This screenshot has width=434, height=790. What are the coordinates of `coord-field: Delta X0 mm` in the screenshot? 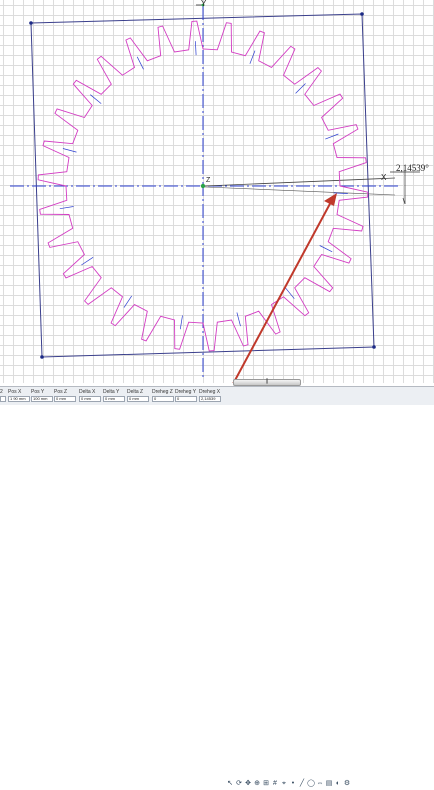 It's located at (90, 395).